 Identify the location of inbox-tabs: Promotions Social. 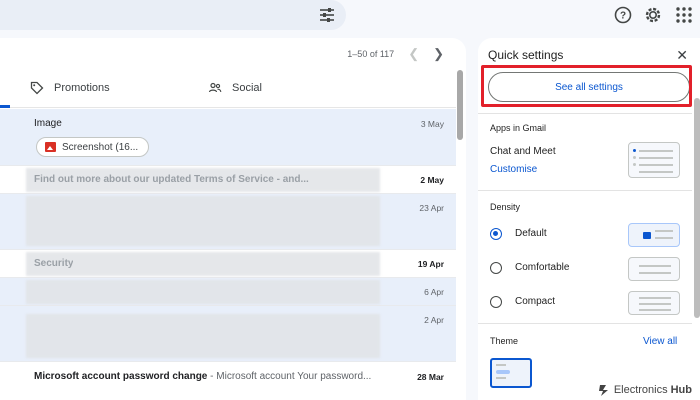
(228, 88).